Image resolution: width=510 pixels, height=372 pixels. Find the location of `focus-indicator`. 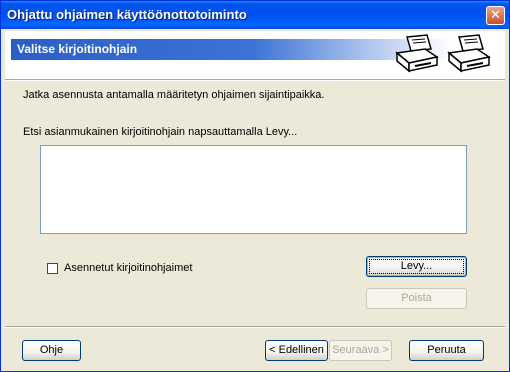

focus-indicator is located at coordinates (416, 266).